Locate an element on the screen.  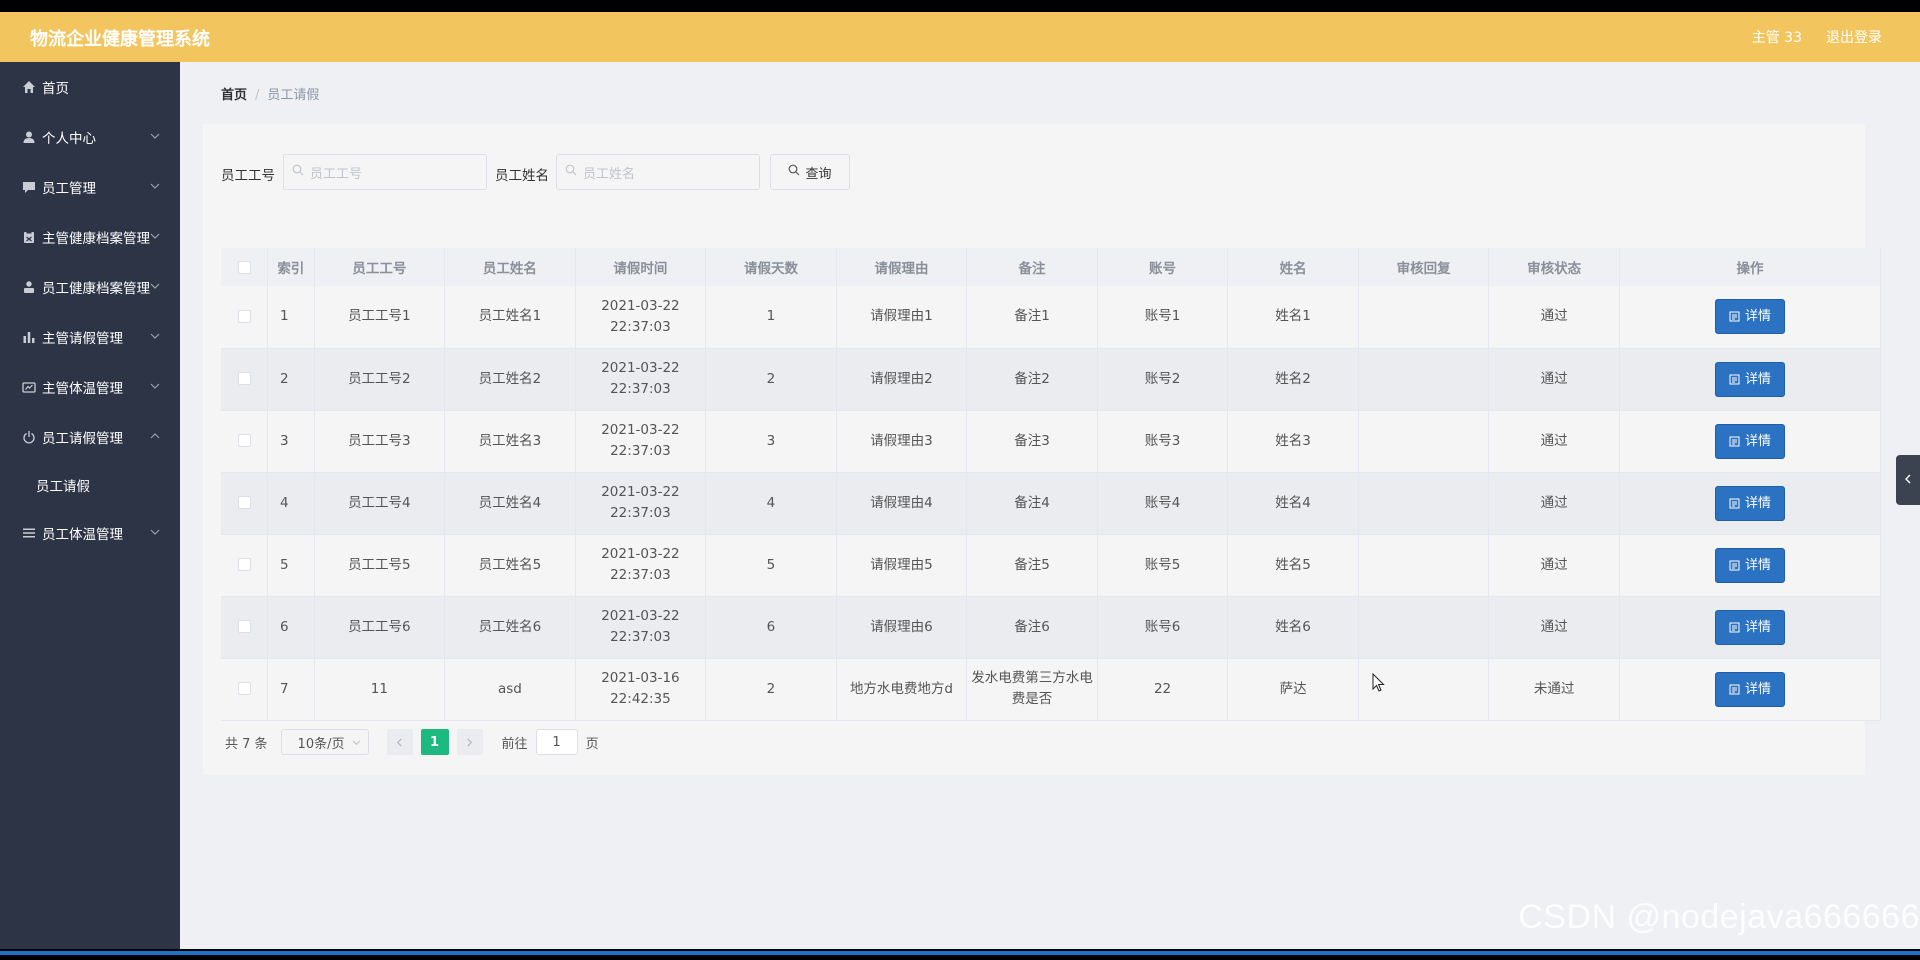
cell-account: 账号5 is located at coordinates (1163, 565).